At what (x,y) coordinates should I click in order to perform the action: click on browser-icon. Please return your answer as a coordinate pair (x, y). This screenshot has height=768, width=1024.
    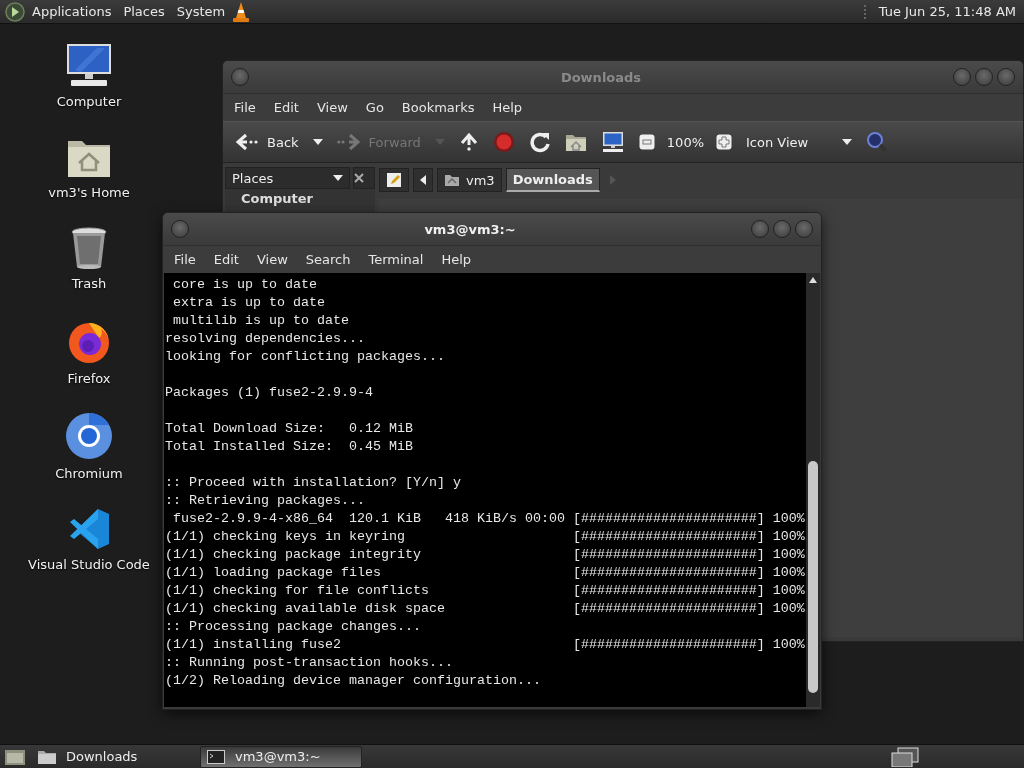
    Looking at the image, I should click on (89, 436).